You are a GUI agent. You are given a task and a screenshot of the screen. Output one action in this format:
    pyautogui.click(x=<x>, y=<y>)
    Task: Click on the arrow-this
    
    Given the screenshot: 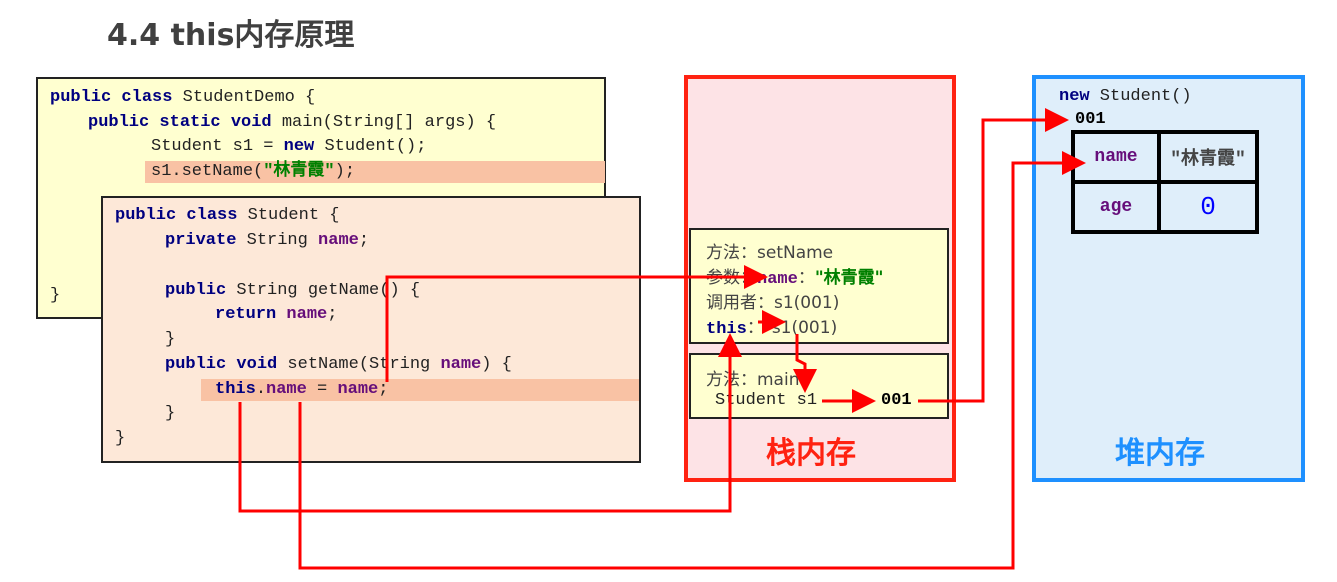 What is the action you would take?
    pyautogui.click(x=490, y=423)
    